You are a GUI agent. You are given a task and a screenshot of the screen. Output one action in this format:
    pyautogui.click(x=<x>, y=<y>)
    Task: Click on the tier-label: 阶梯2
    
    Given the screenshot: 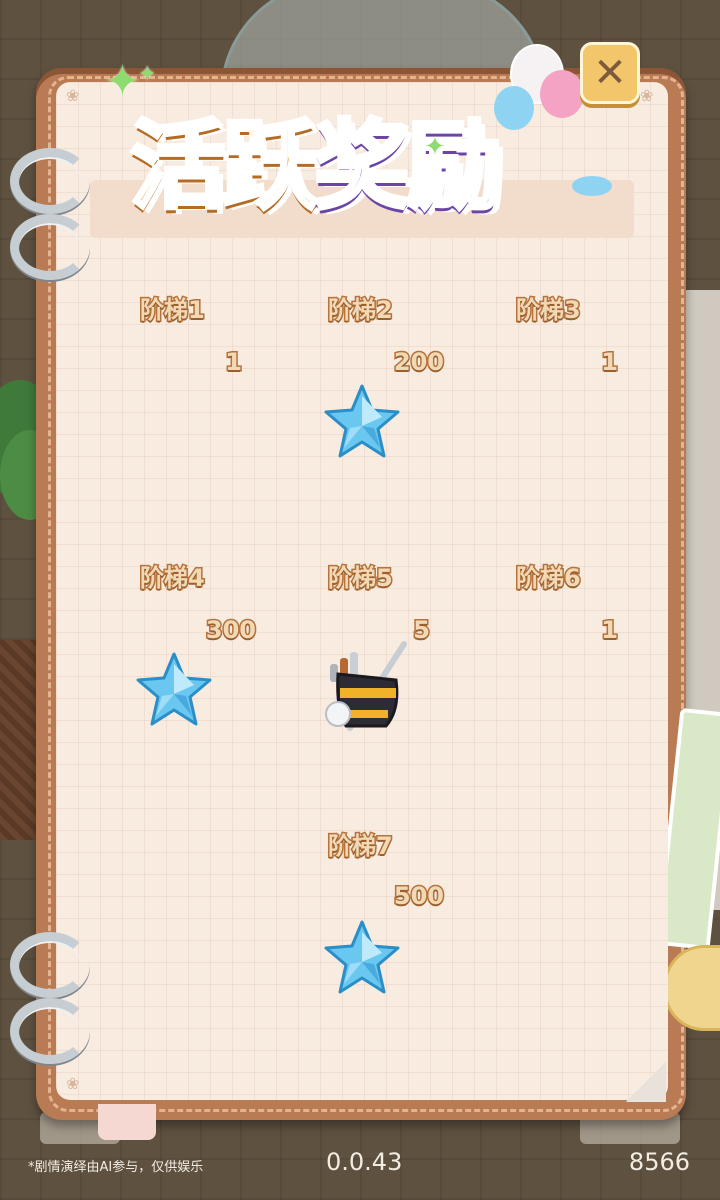 What is the action you would take?
    pyautogui.click(x=361, y=310)
    